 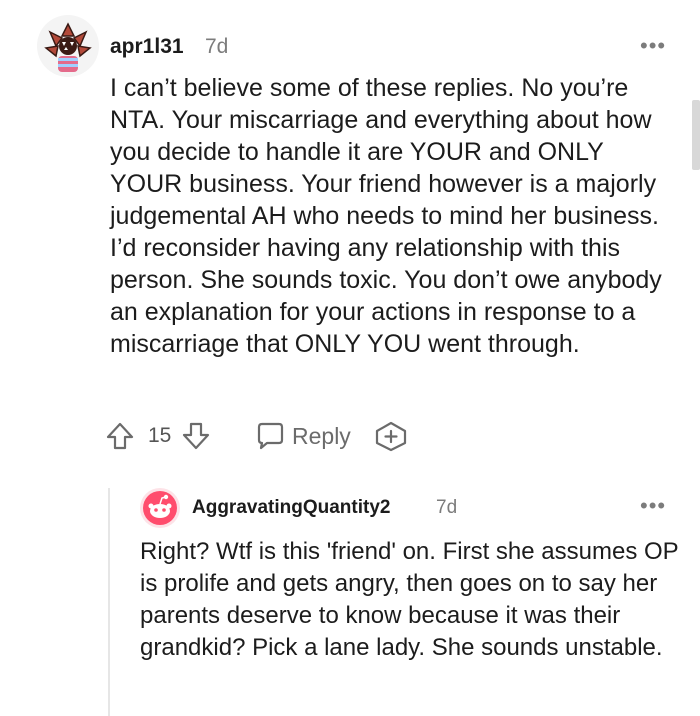 I want to click on vote-count-text: 15, so click(x=160, y=435).